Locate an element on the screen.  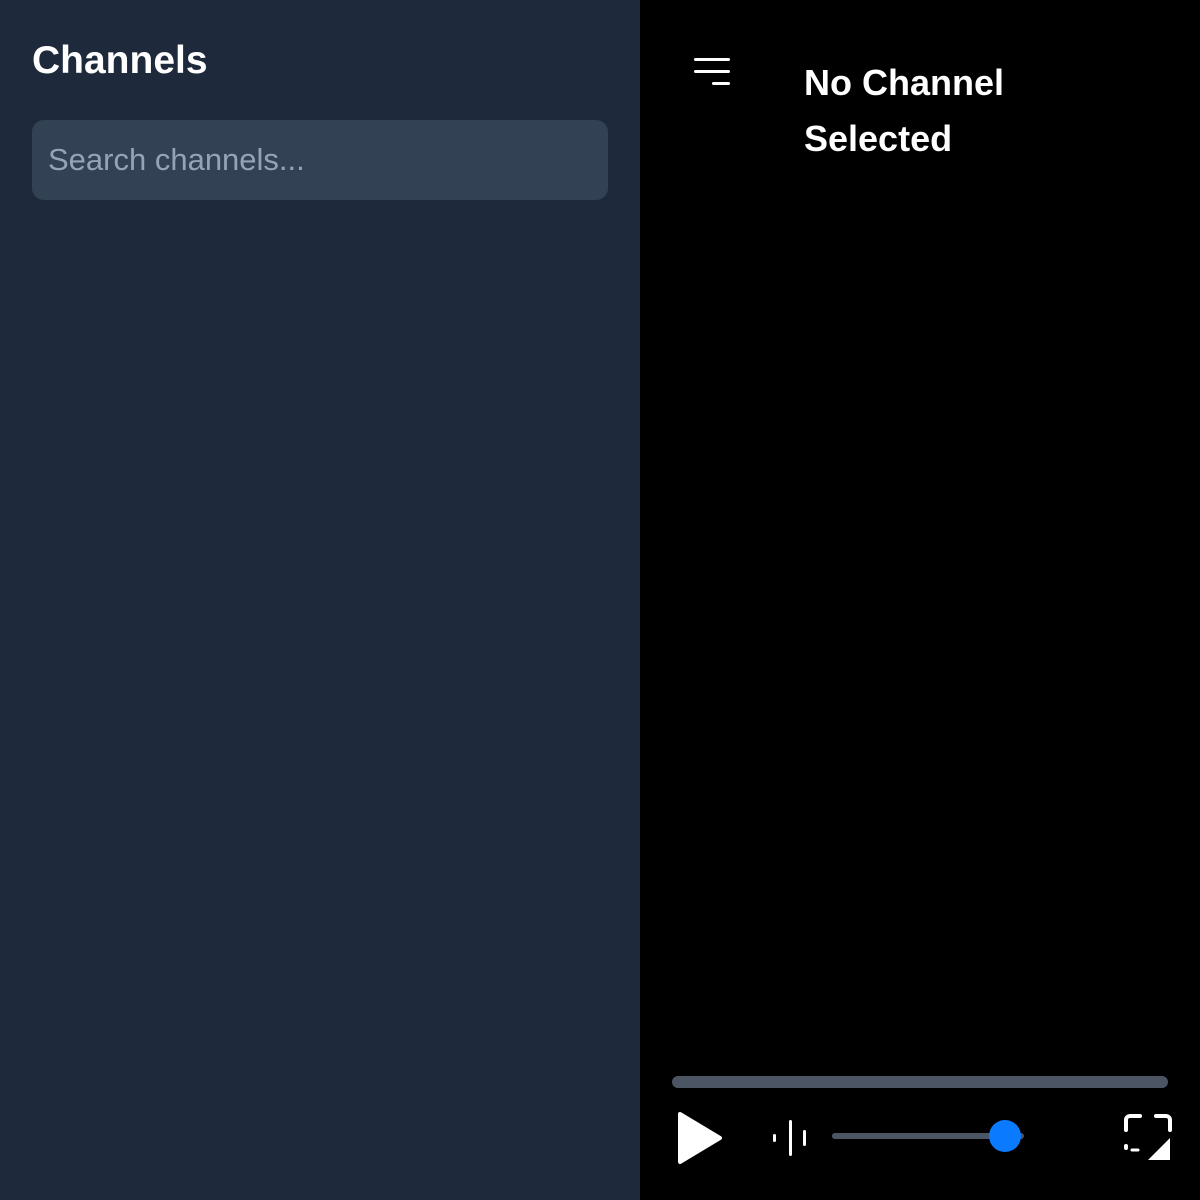
menu-lines-icon is located at coordinates (712, 71).